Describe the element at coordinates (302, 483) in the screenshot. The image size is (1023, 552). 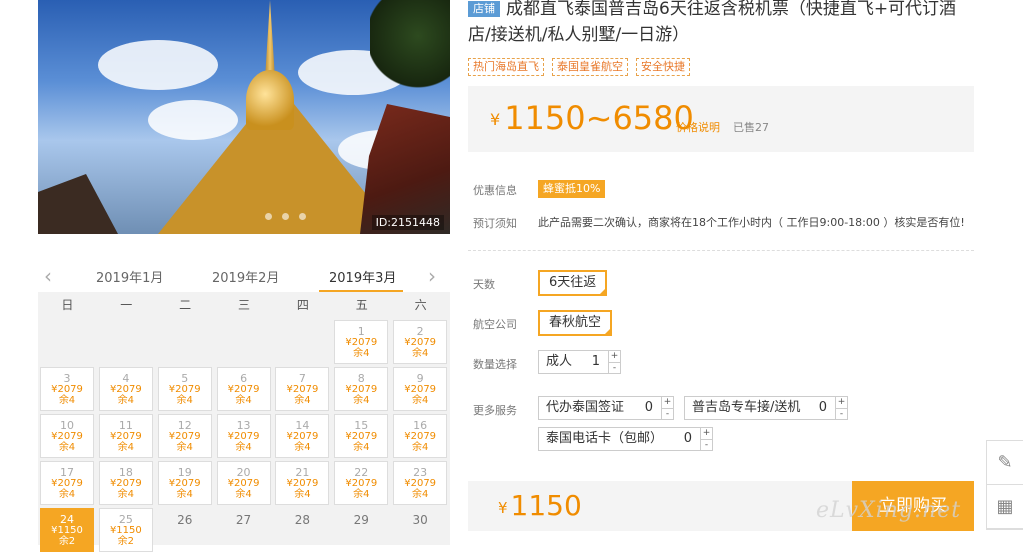
I see `calendar-day-cell: 21 ¥2079 余4` at that location.